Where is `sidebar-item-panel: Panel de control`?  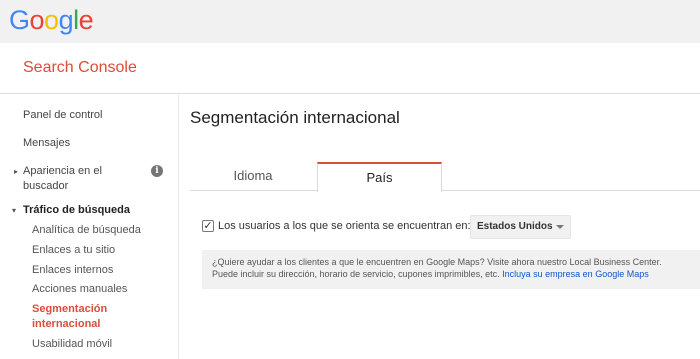
sidebar-item-panel: Panel de control is located at coordinates (63, 115).